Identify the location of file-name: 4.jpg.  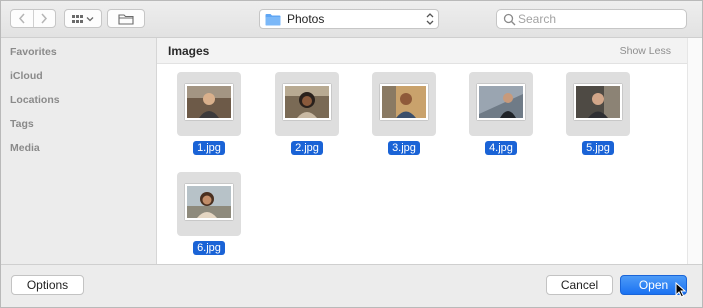
(501, 148).